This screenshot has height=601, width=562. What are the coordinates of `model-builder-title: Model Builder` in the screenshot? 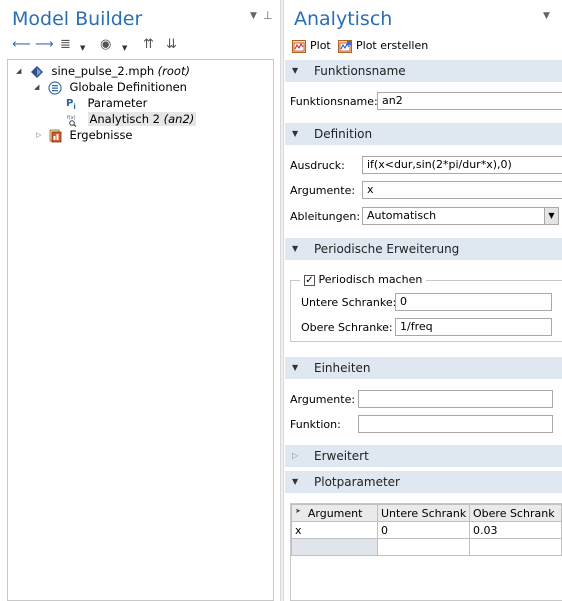 It's located at (77, 19).